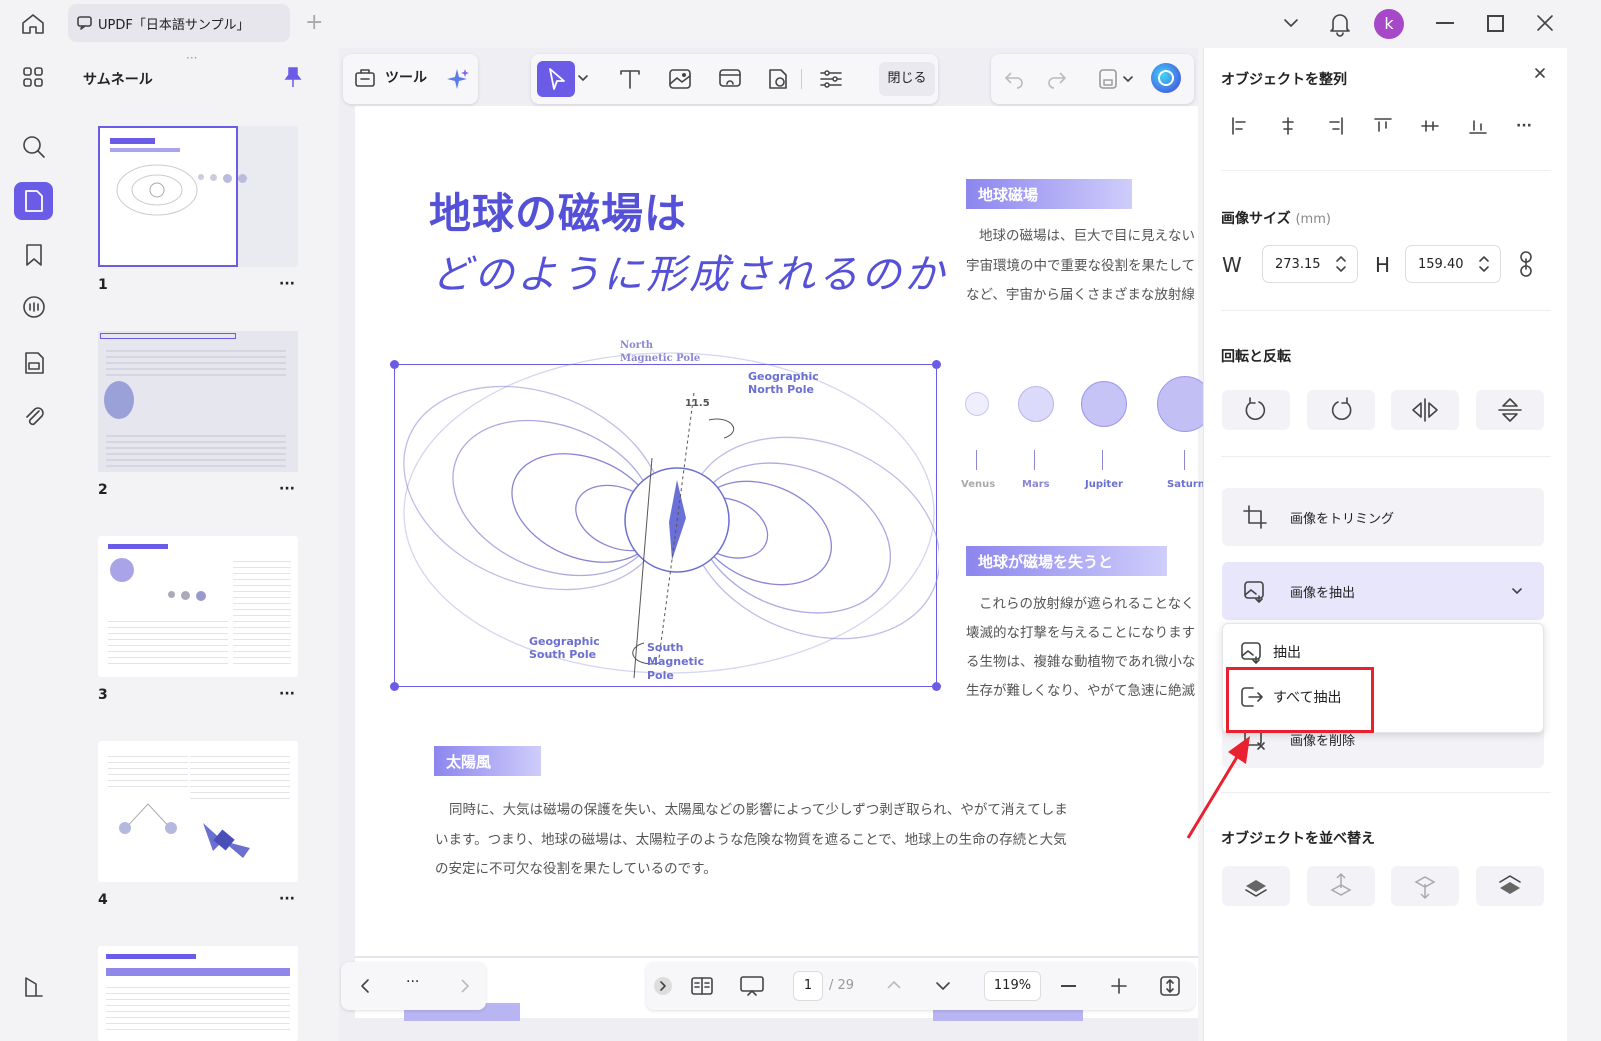 This screenshot has width=1601, height=1041. What do you see at coordinates (1383, 591) in the screenshot?
I see `extract-image-button: 画像を抽出` at bounding box center [1383, 591].